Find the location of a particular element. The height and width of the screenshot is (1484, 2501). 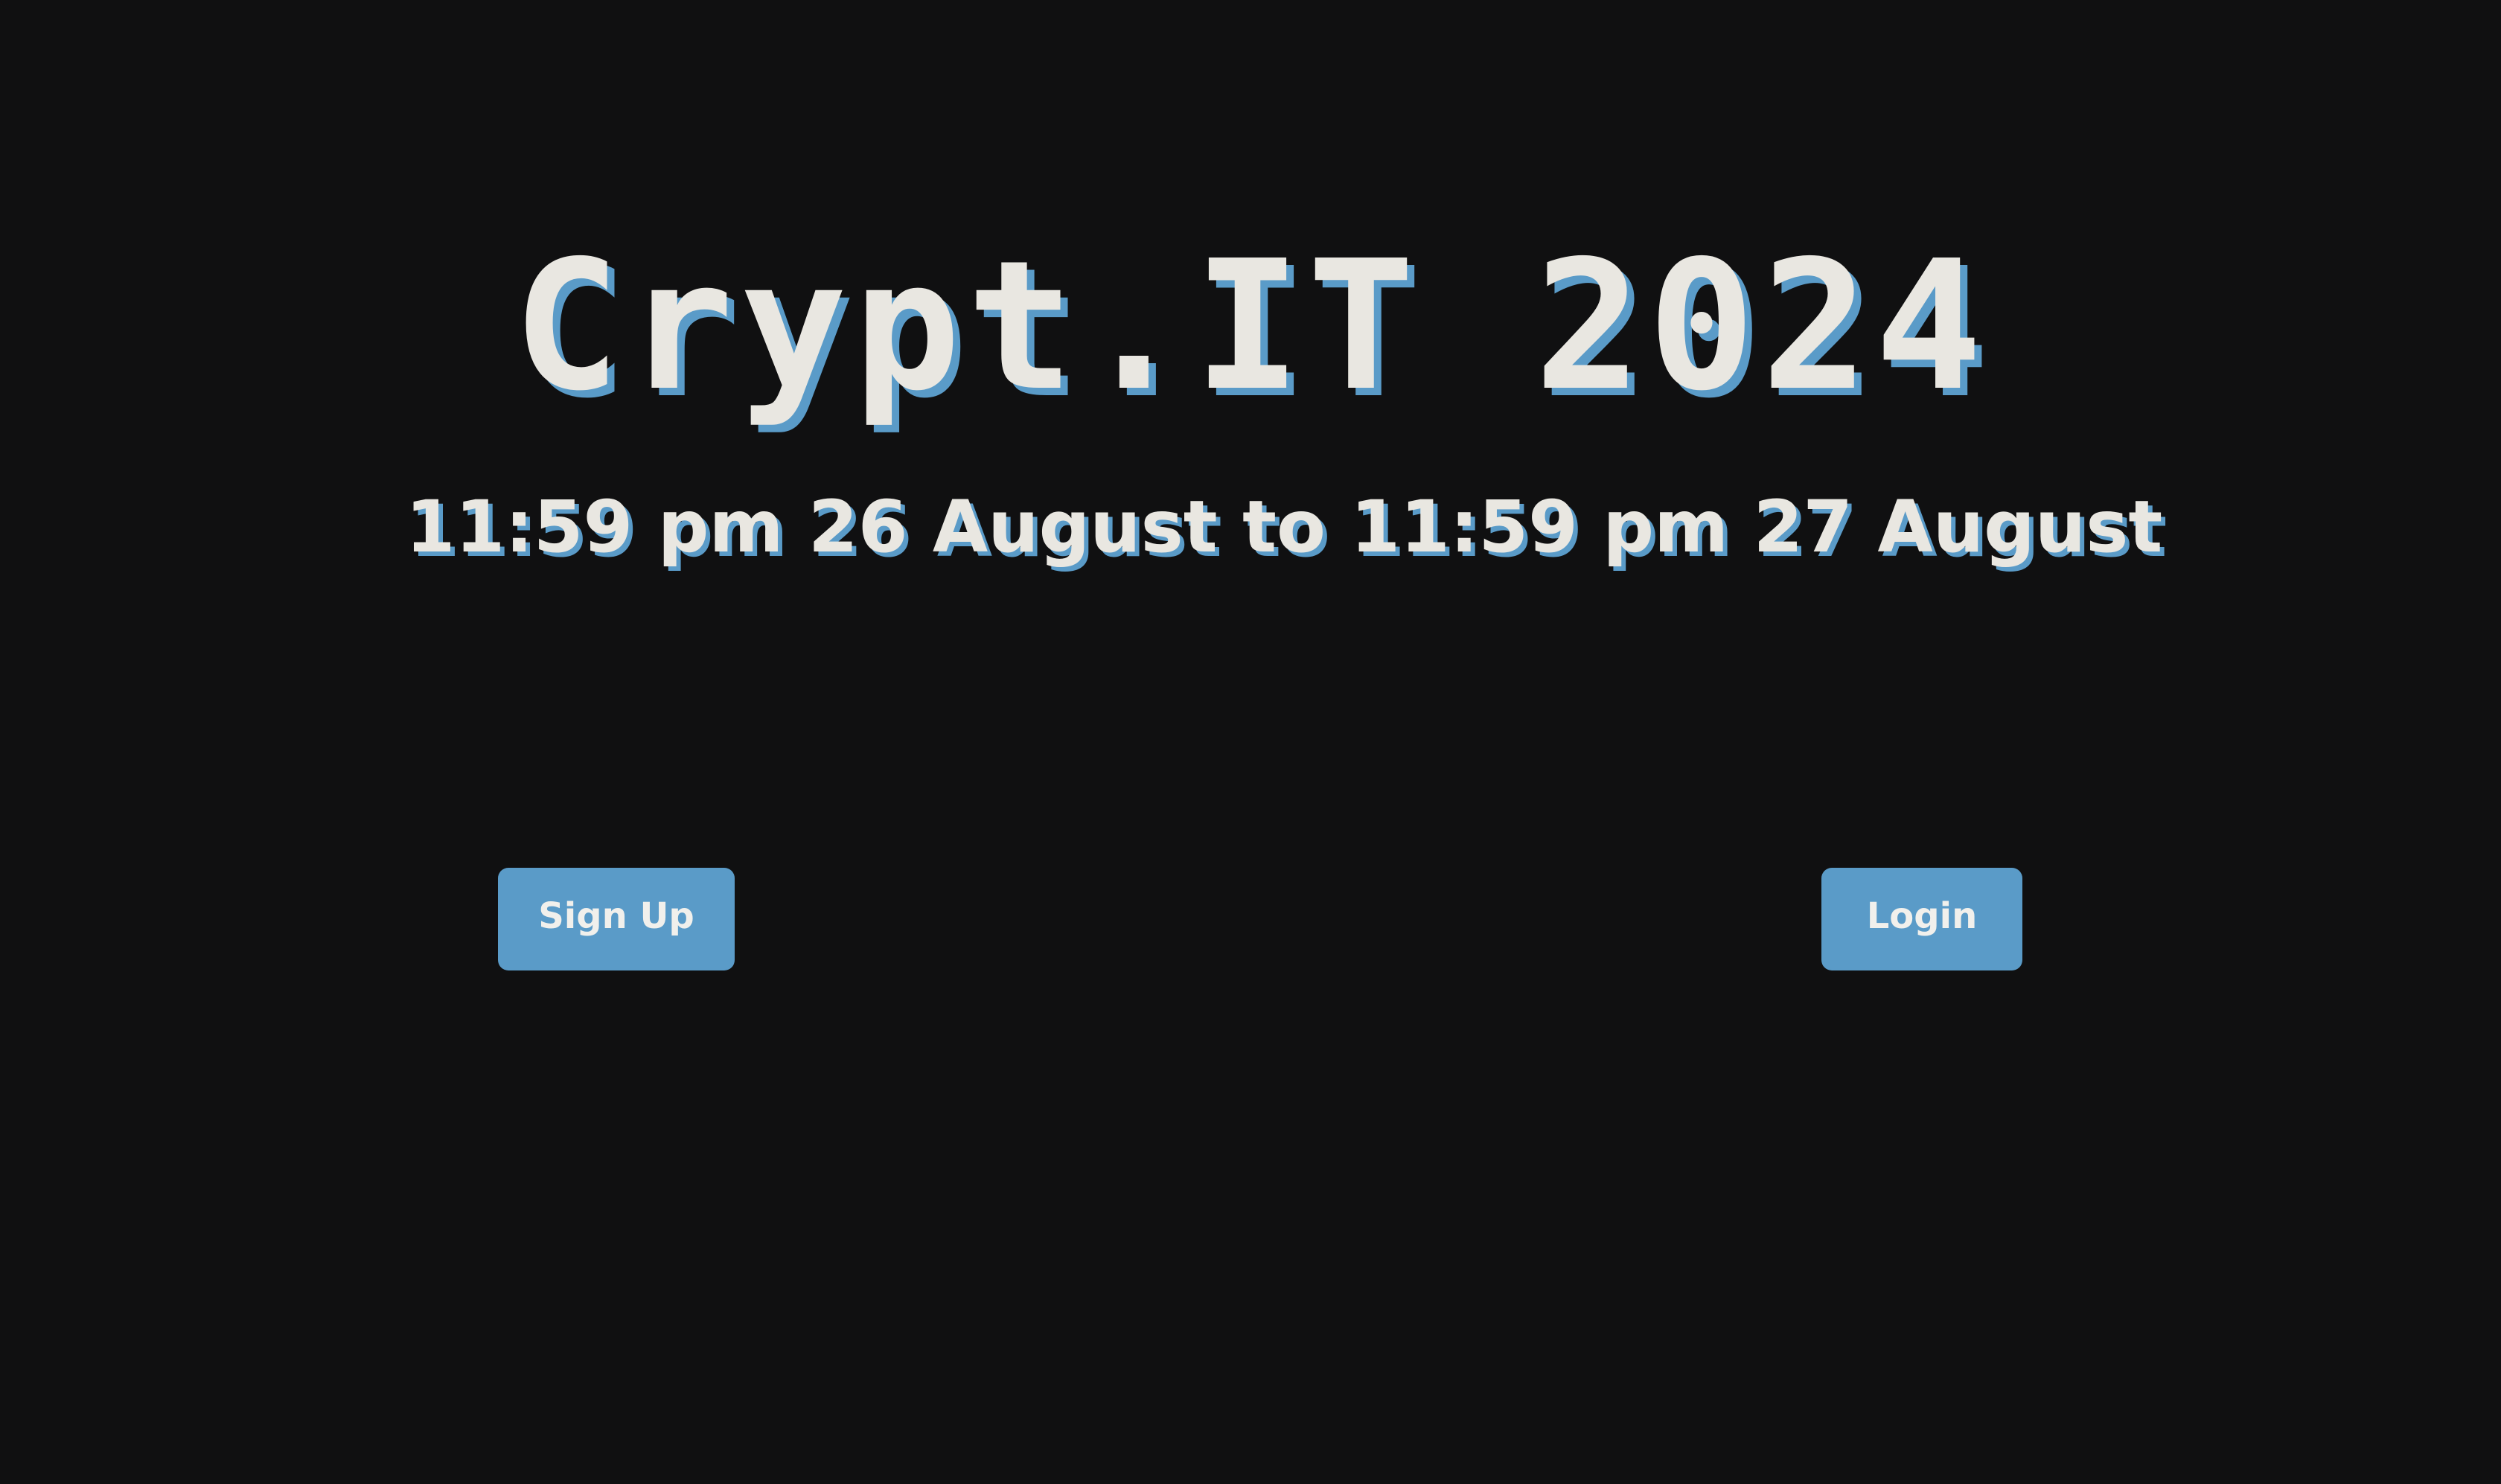

login-label: Login is located at coordinates (1922, 916).